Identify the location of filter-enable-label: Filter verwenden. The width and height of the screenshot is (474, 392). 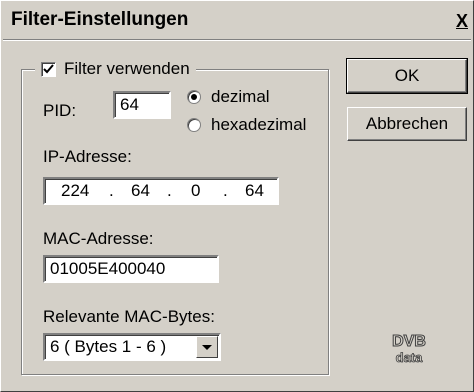
(127, 68).